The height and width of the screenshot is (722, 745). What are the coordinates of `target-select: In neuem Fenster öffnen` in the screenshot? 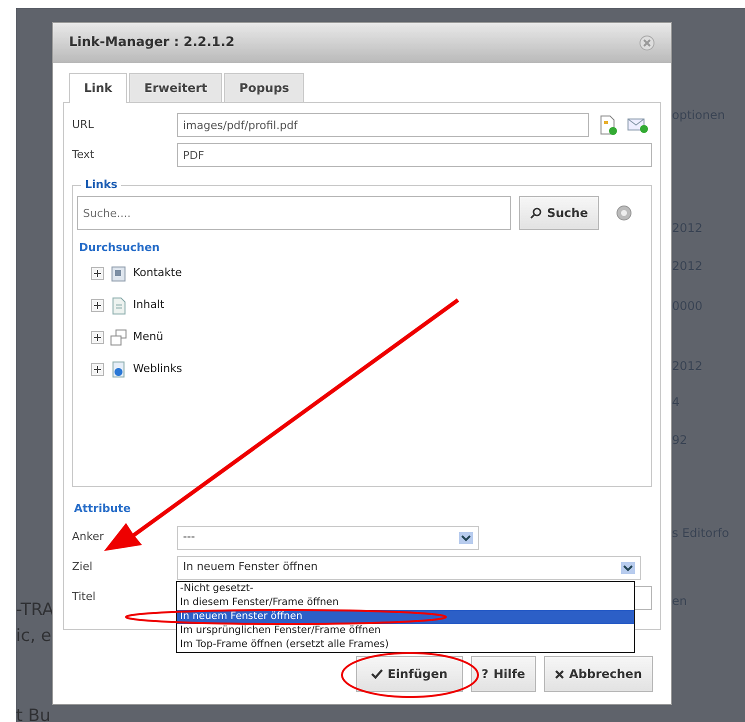 It's located at (409, 568).